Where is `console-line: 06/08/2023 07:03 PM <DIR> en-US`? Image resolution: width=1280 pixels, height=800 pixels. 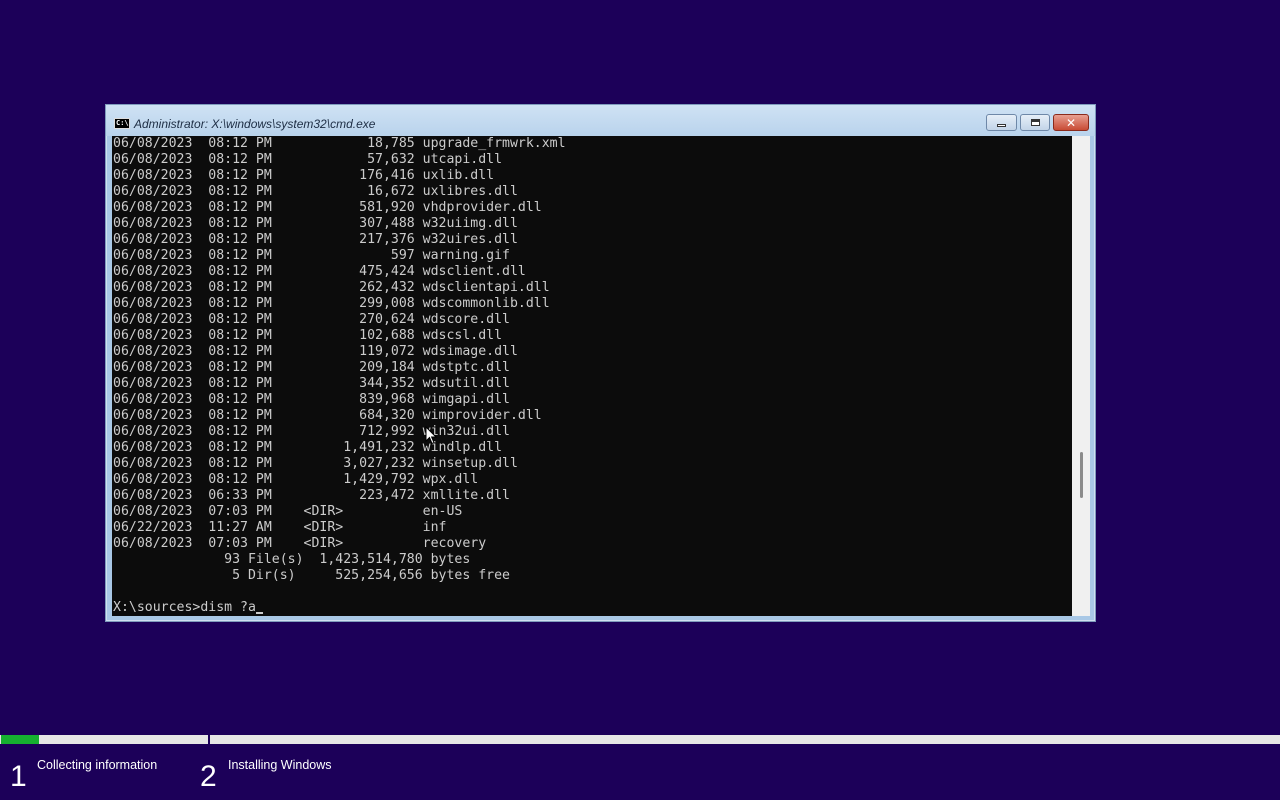 console-line: 06/08/2023 07:03 PM <DIR> en-US is located at coordinates (288, 511).